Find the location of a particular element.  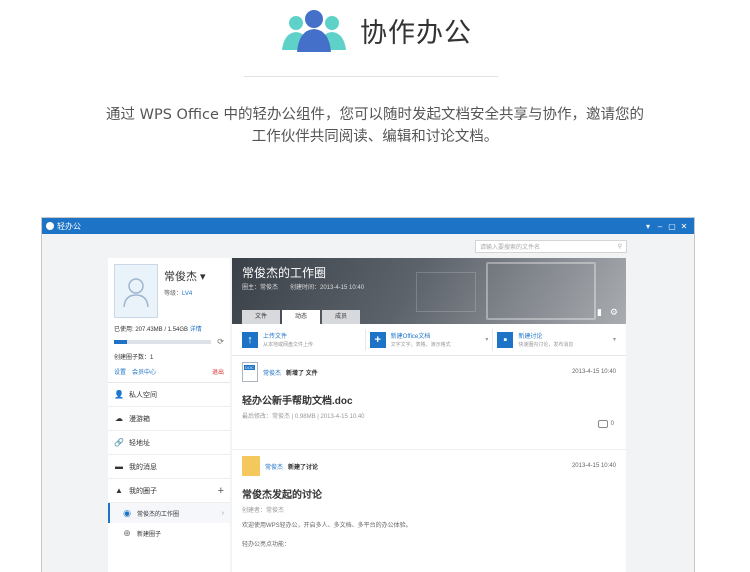

search-placeholder: 请输入要搜索的文件名 is located at coordinates (510, 248).